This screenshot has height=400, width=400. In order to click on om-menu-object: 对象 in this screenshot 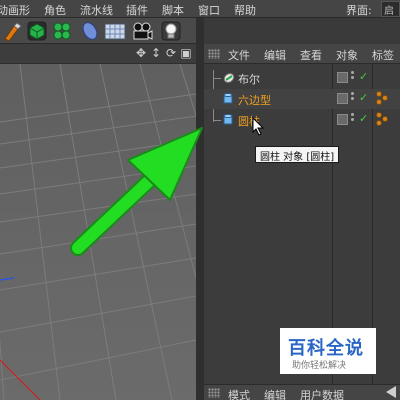, I will do `click(347, 55)`.